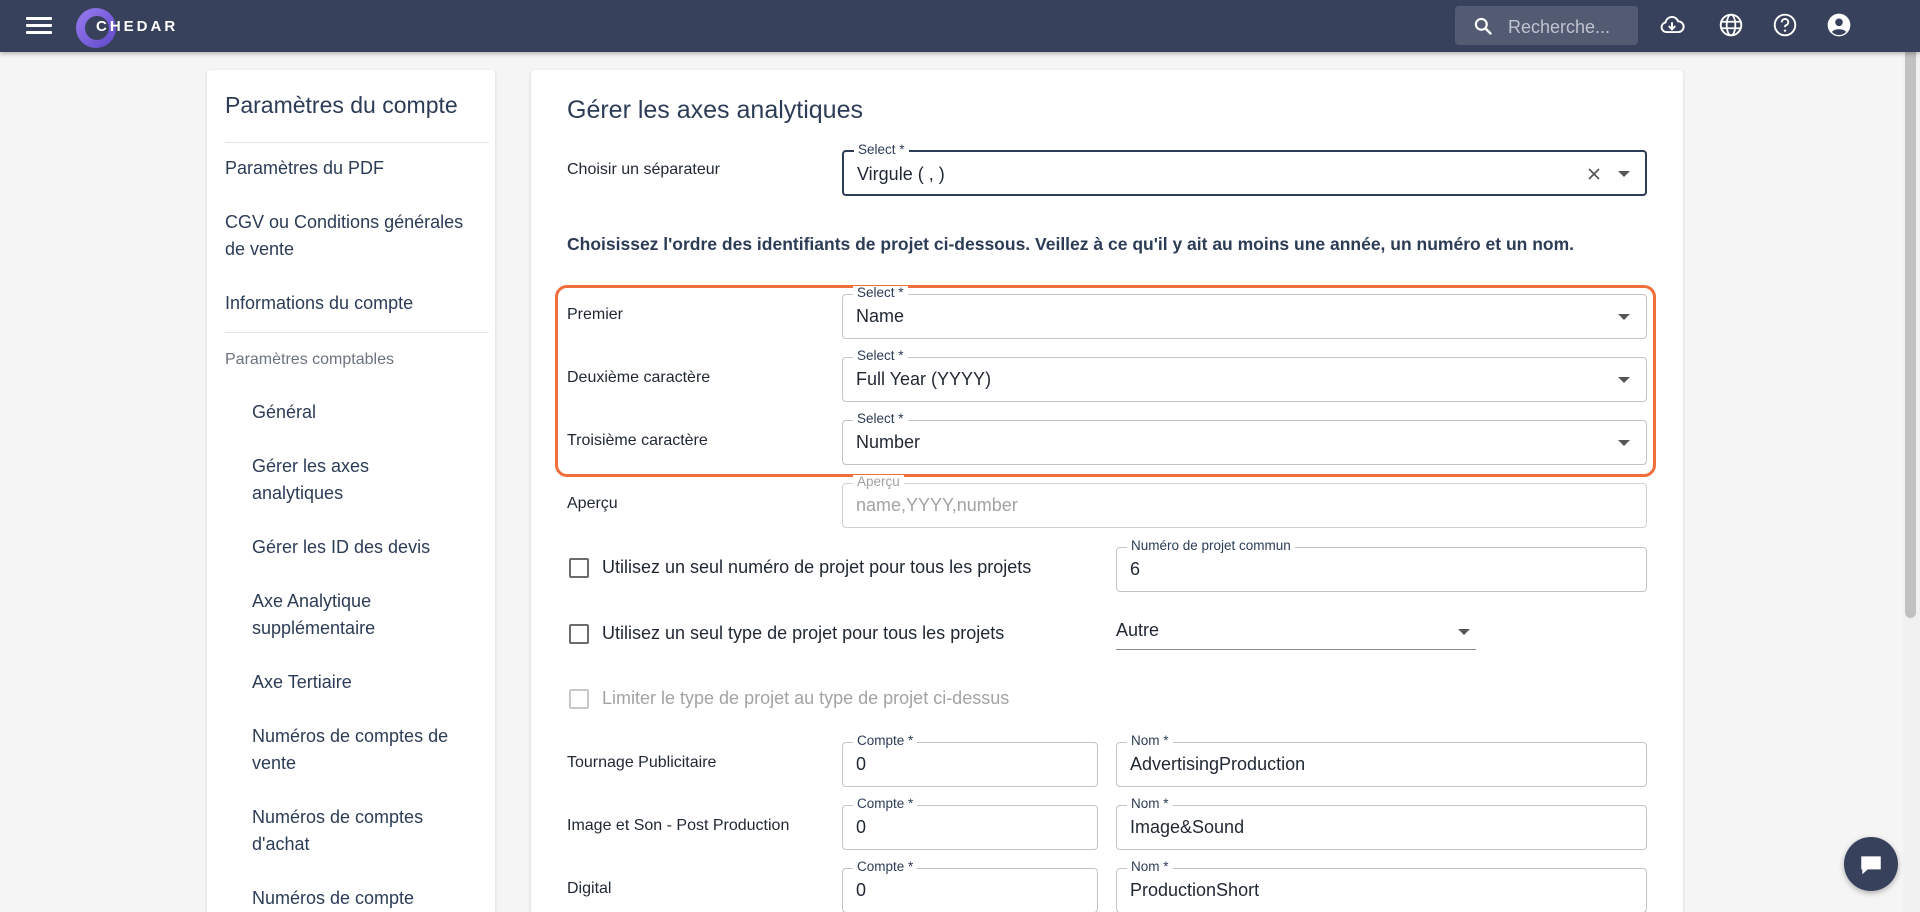 This screenshot has width=1920, height=912. What do you see at coordinates (970, 886) in the screenshot?
I see `compte-field-3: Compte * 0` at bounding box center [970, 886].